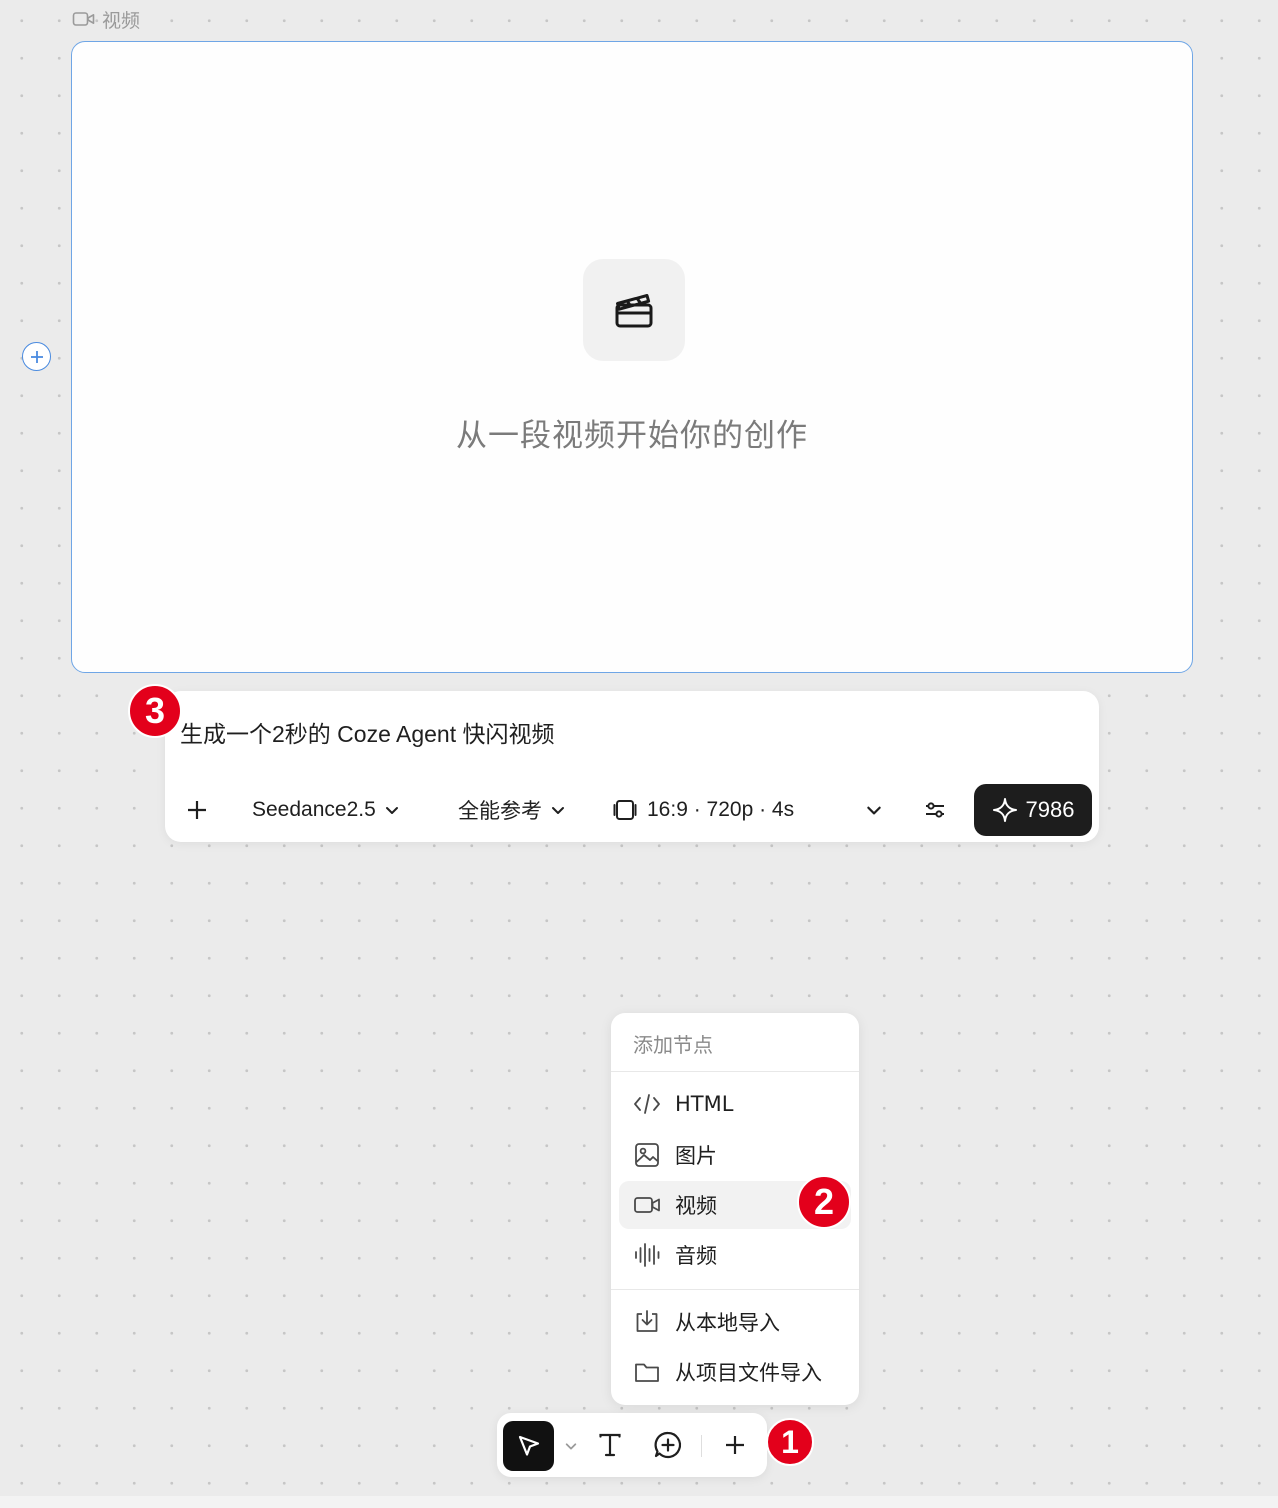  Describe the element at coordinates (1004, 810) in the screenshot. I see `sparkle-icon` at that location.